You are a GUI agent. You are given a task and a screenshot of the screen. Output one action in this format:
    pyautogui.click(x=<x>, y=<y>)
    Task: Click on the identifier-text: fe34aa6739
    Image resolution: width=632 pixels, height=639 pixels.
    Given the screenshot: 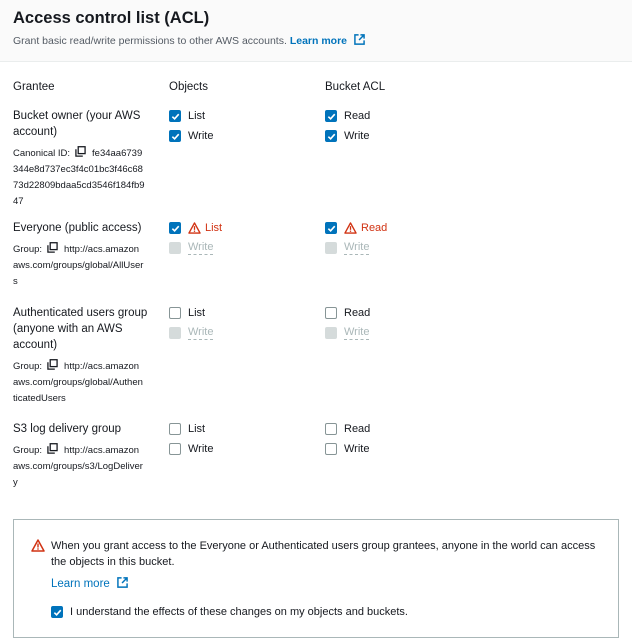 What is the action you would take?
    pyautogui.click(x=117, y=153)
    